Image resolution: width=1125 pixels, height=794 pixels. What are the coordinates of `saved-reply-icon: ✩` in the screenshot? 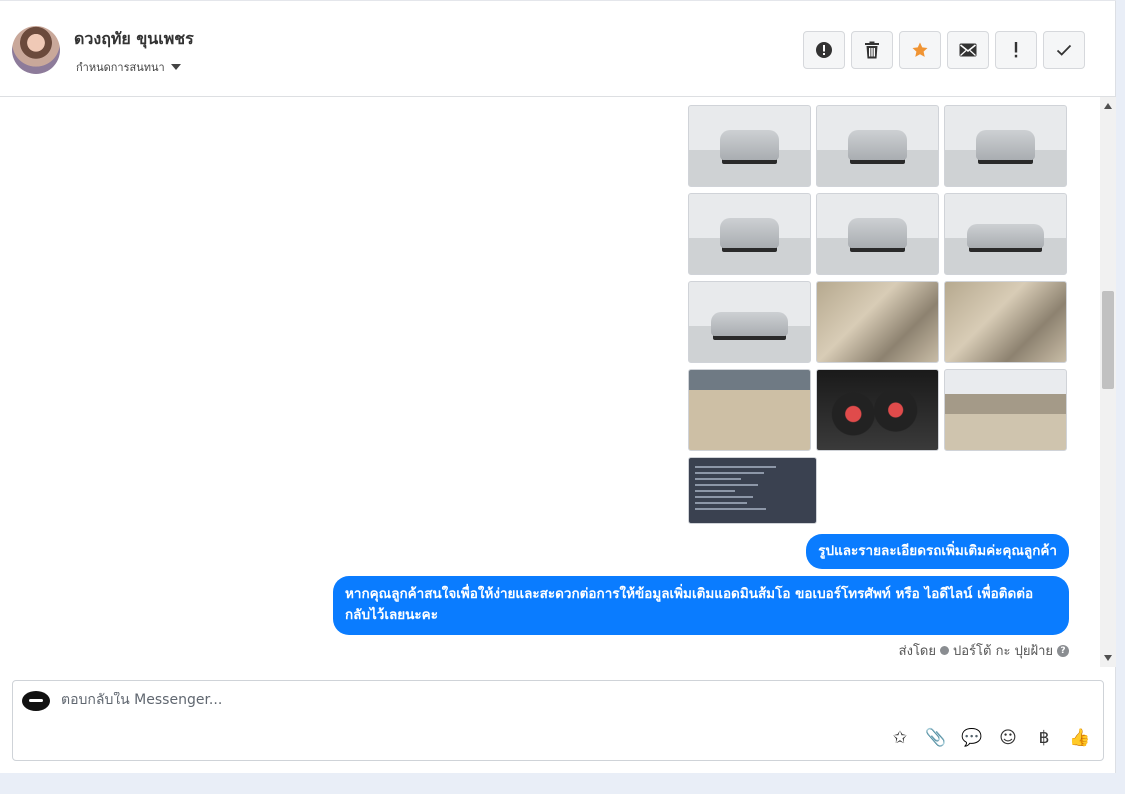 It's located at (900, 738).